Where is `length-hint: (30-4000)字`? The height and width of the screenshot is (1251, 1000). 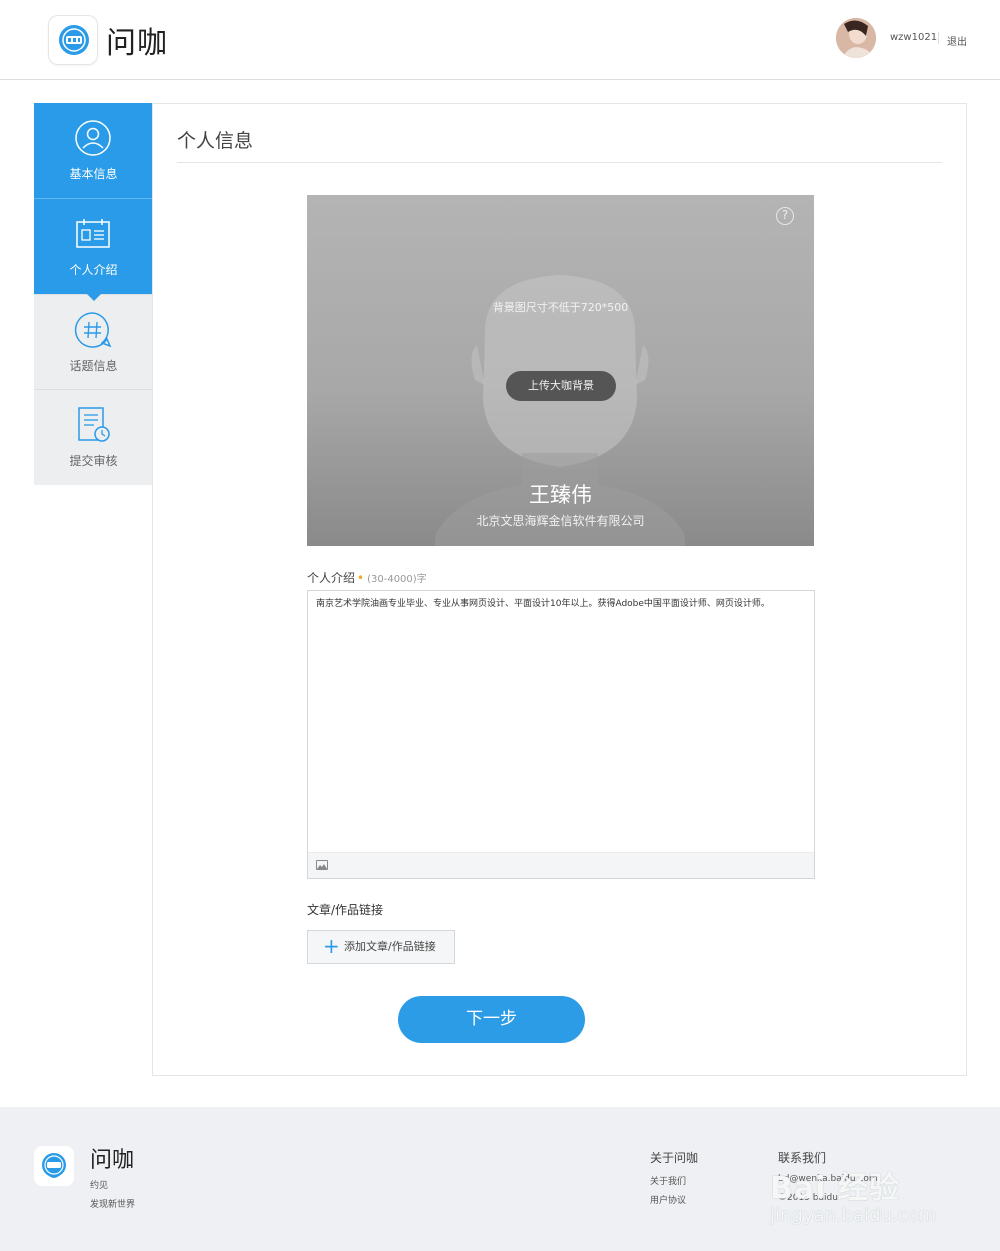
length-hint: (30-4000)字 is located at coordinates (397, 579).